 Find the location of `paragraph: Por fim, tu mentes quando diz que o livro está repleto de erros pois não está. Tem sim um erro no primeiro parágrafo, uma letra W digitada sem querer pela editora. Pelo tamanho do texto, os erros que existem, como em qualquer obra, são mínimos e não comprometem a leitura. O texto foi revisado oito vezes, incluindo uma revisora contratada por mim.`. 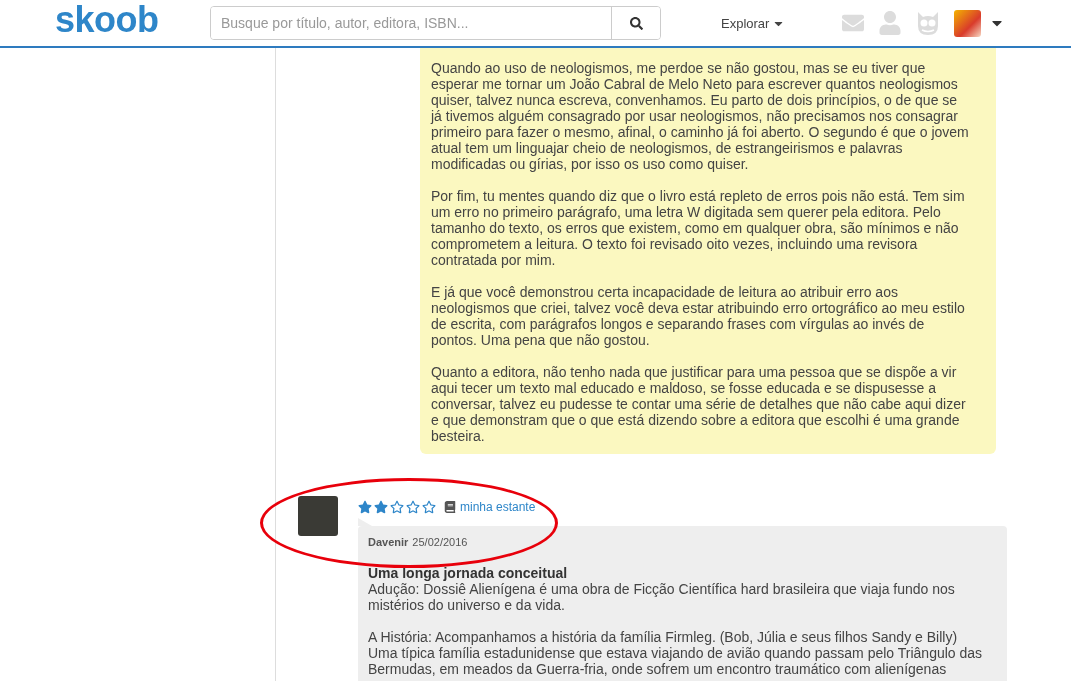

paragraph: Por fim, tu mentes quando diz que o livro está repleto de erros pois não está. Tem sim um erro no primeiro parágrafo, uma letra W digitada sem querer pela editora. Pelo tamanho do texto, os erros que existem, como em qualquer obra, são mínimos e não comprometem a leitura. O texto foi revisado oito vezes, incluindo uma revisora contratada por mim. is located at coordinates (698, 228).